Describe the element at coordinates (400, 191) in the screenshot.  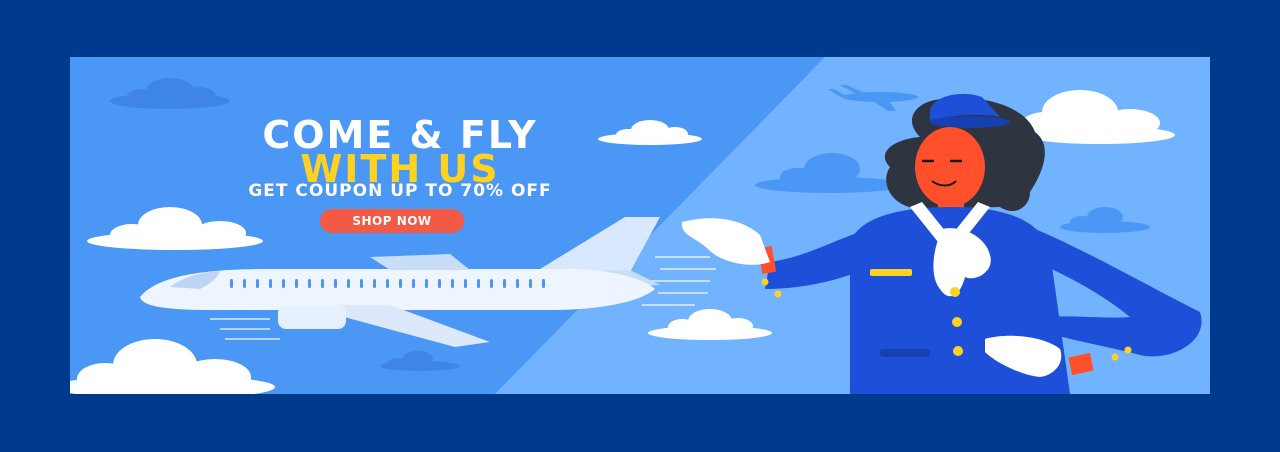
I see `coupon-subheadline: GET COUPON UP TO 70% OFF` at that location.